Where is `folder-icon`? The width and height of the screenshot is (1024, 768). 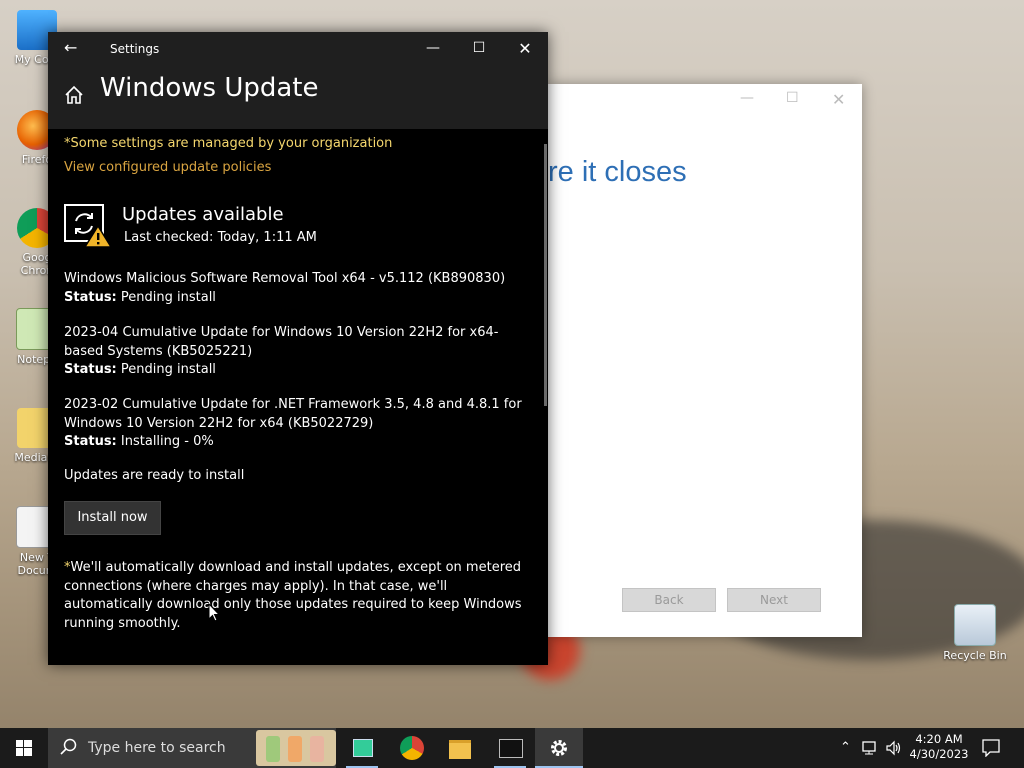 folder-icon is located at coordinates (460, 749).